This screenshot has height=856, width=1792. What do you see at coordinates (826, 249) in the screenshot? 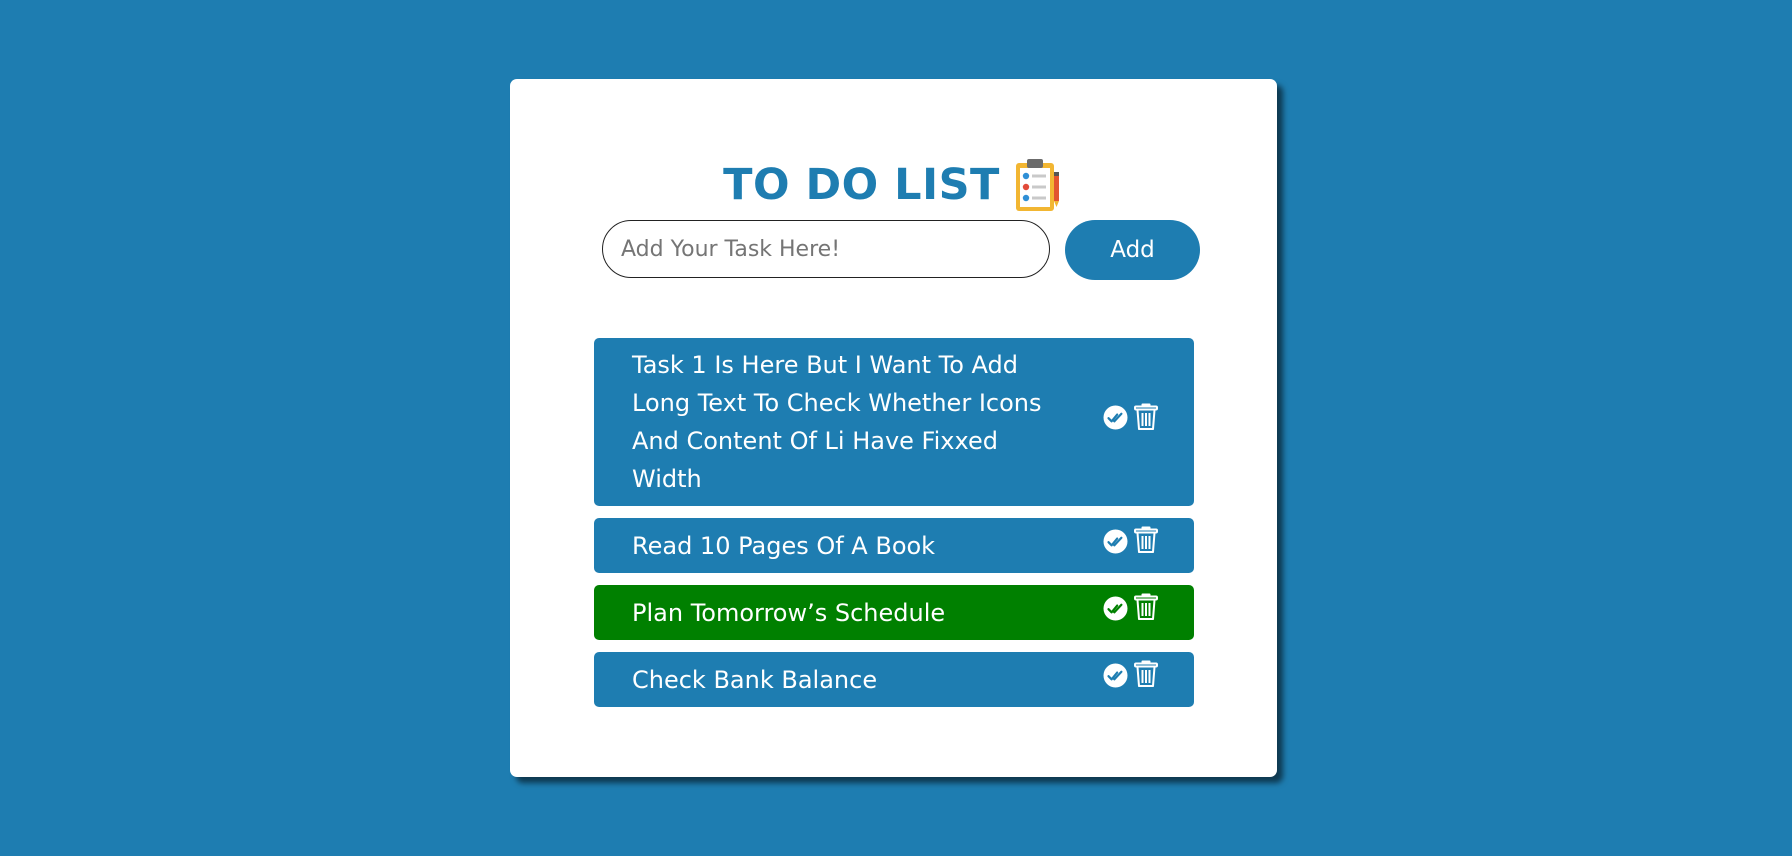
I see `task-input` at bounding box center [826, 249].